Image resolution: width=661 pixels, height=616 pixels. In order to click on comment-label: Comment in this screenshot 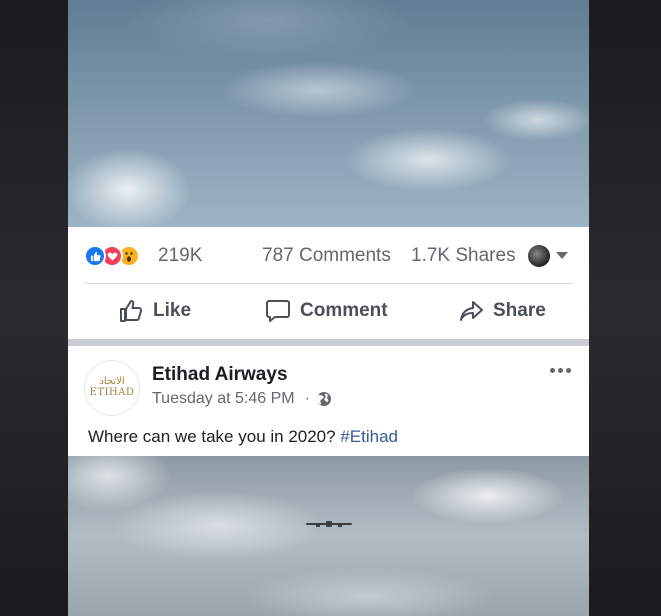, I will do `click(344, 310)`.